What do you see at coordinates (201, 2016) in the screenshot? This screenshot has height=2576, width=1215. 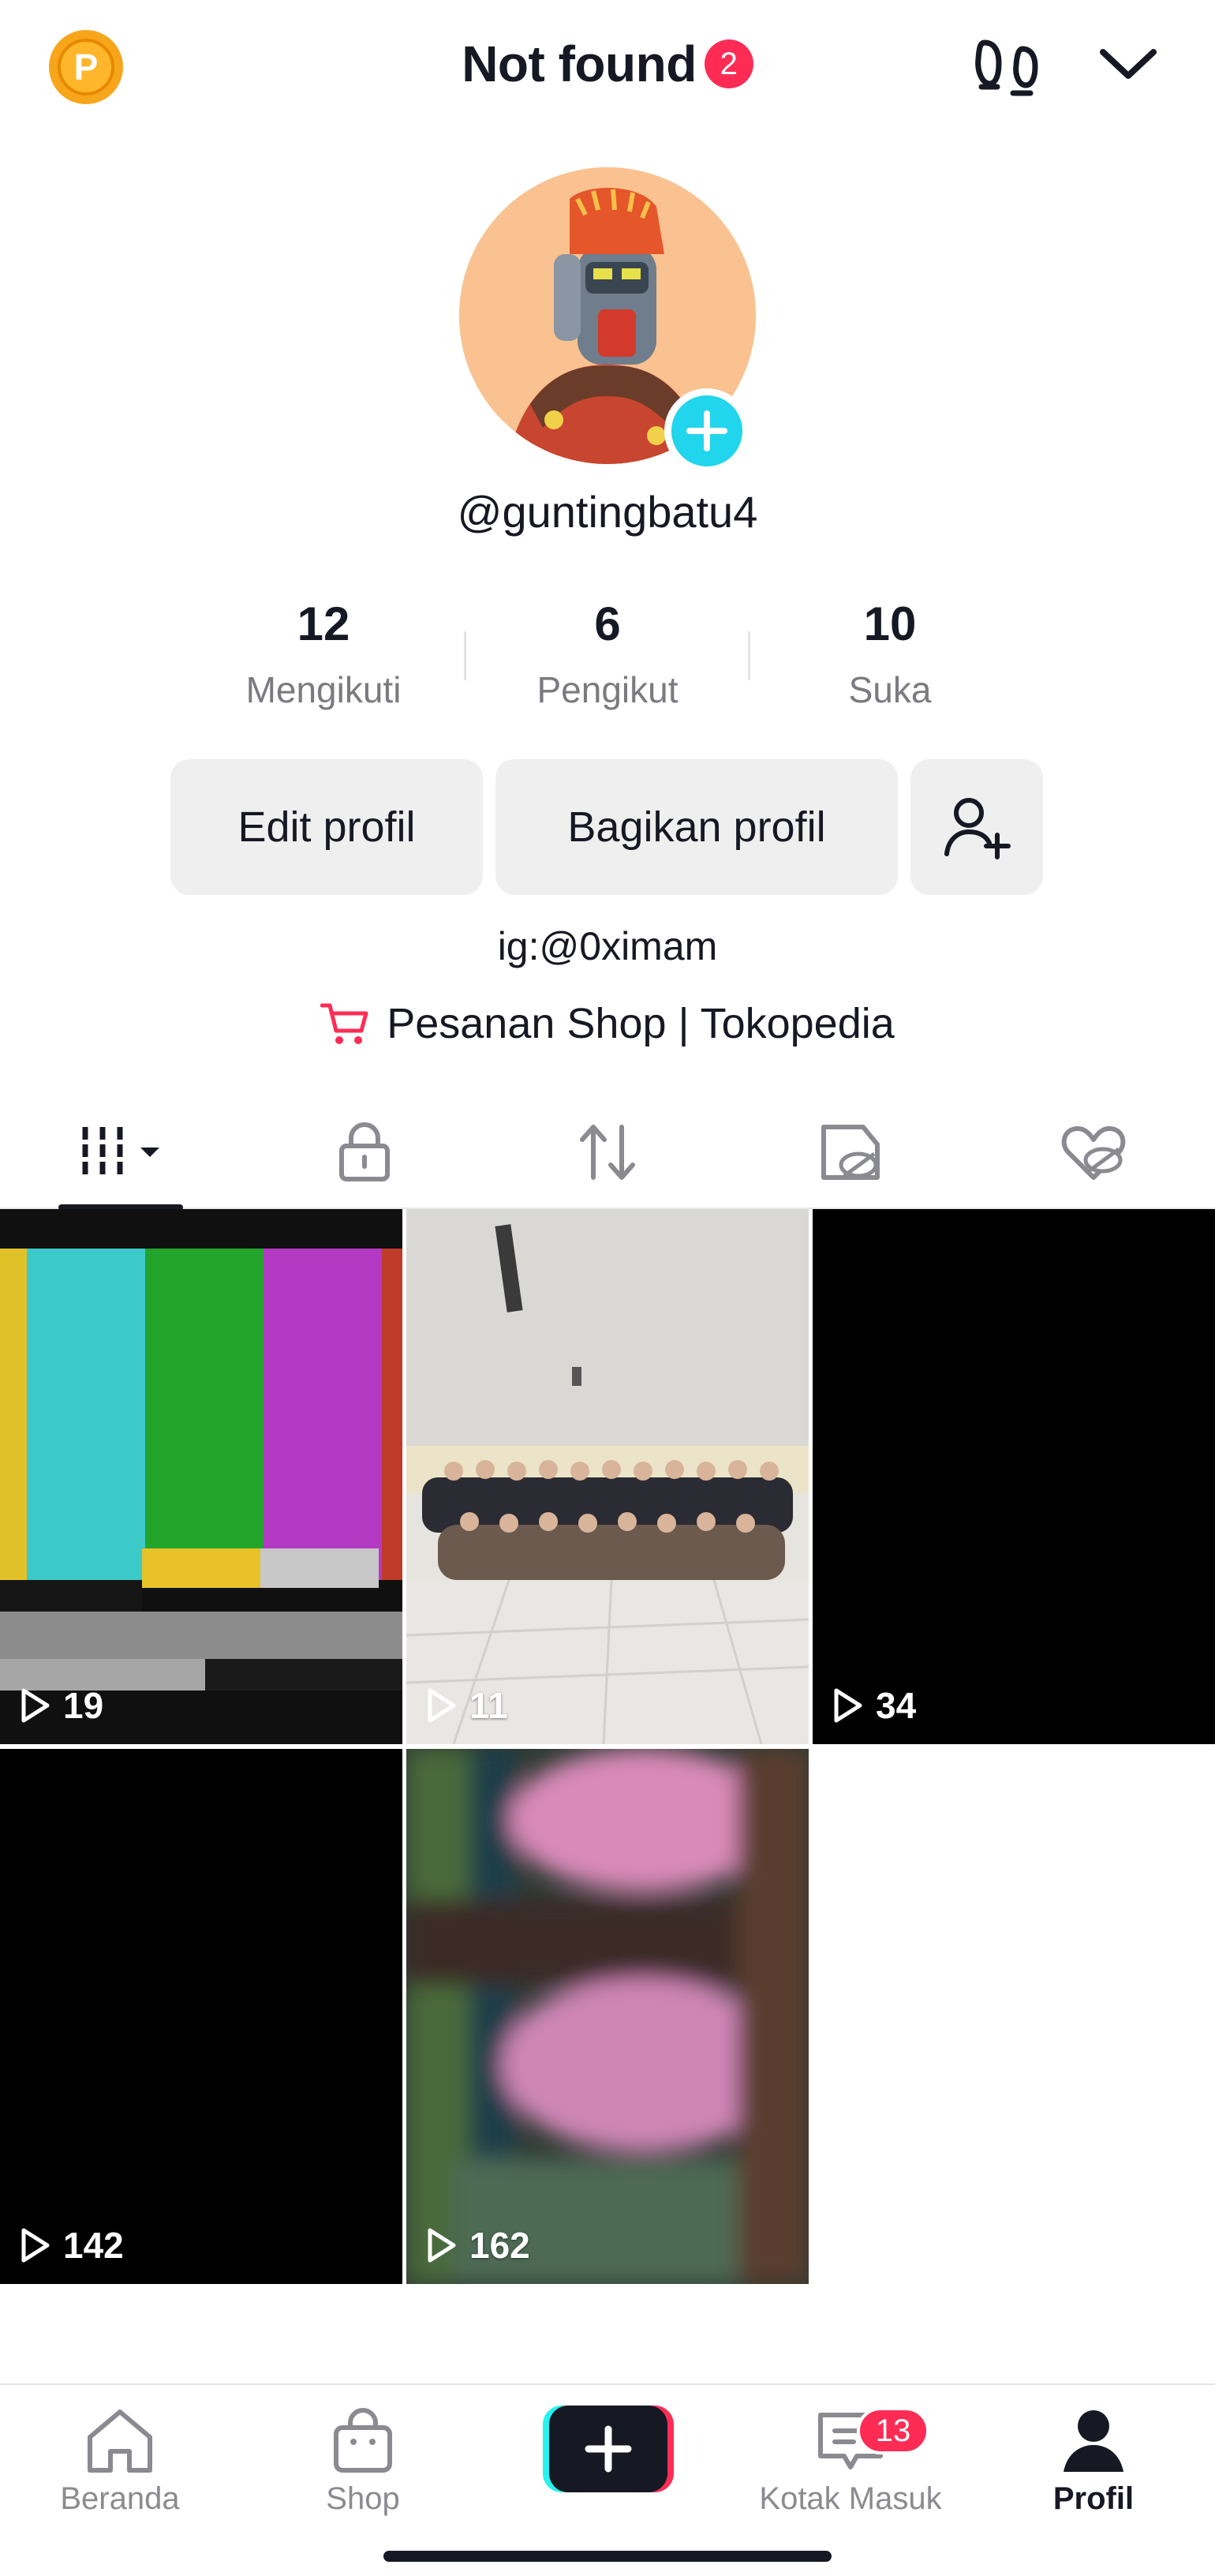 I see `video-thumbnail: 142` at bounding box center [201, 2016].